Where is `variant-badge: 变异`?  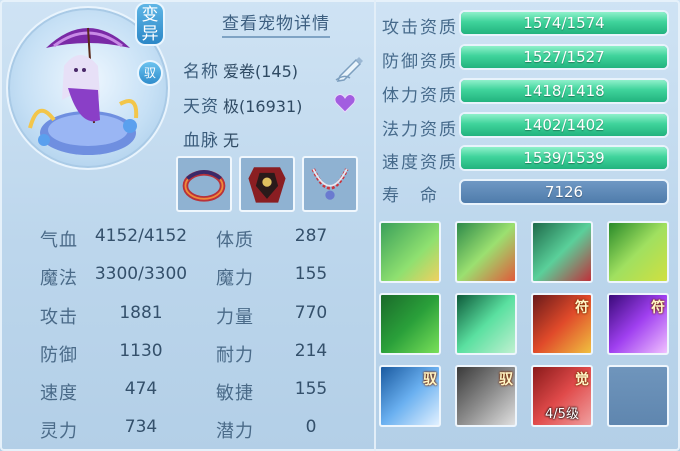 variant-badge: 变异 is located at coordinates (150, 24).